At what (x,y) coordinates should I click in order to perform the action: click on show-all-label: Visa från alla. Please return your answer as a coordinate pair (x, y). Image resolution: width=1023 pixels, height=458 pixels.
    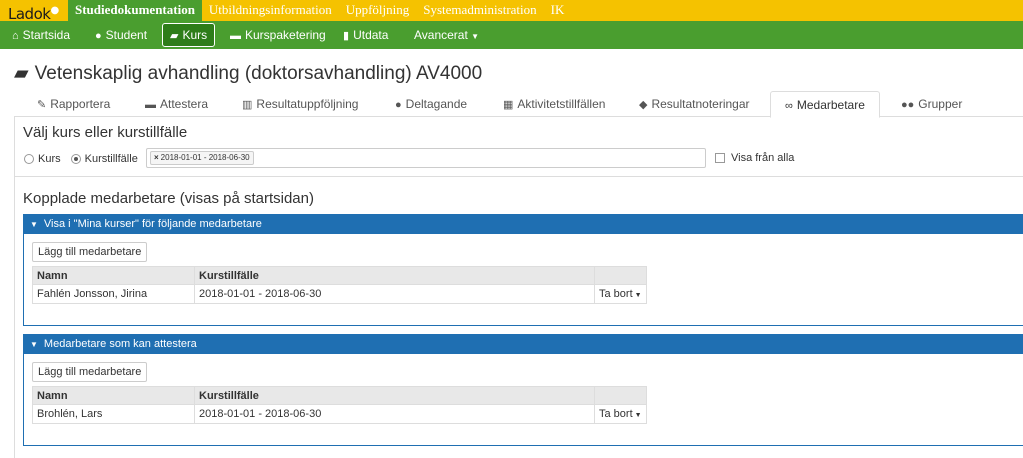
    Looking at the image, I should click on (763, 158).